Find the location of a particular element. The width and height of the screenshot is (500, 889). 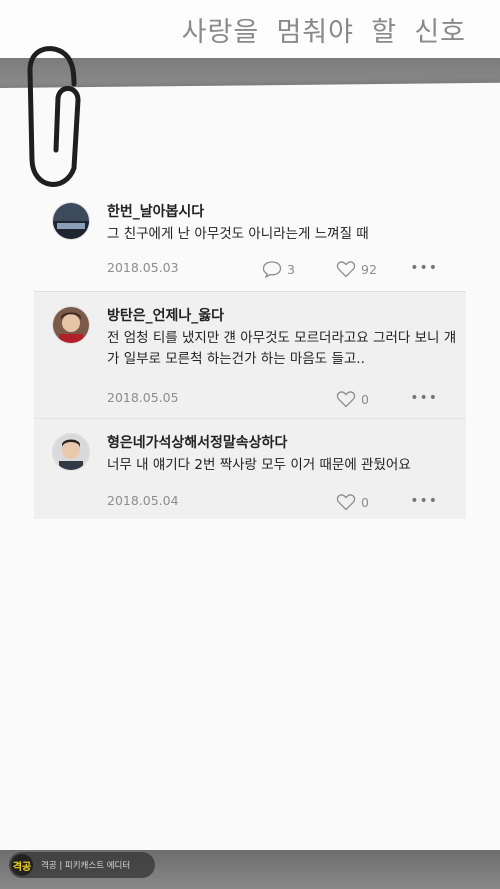

paperclip-icon is located at coordinates (54, 116).